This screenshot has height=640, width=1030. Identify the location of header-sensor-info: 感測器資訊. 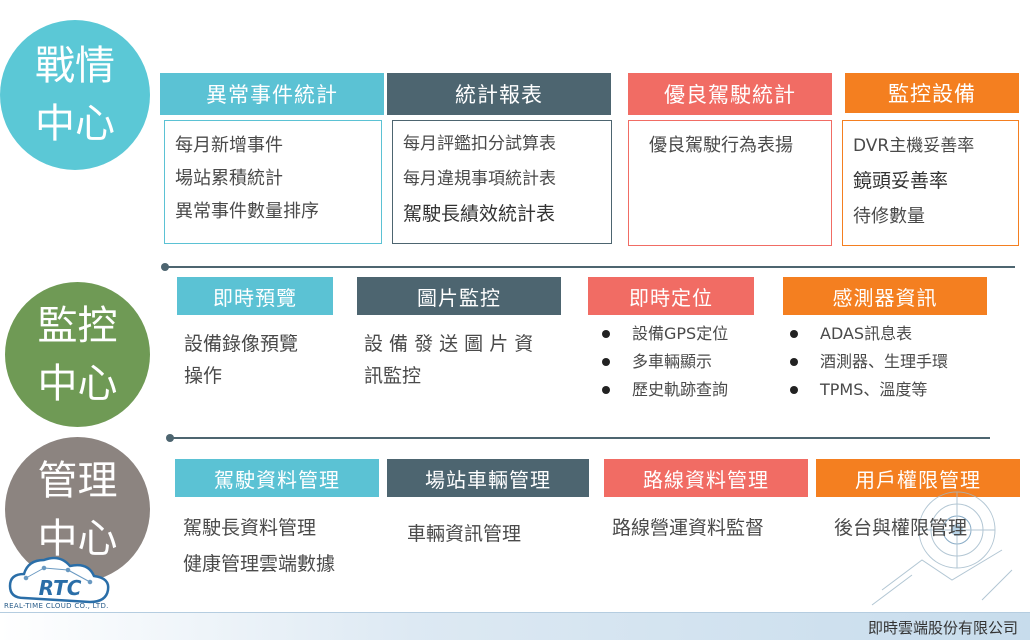
(885, 296).